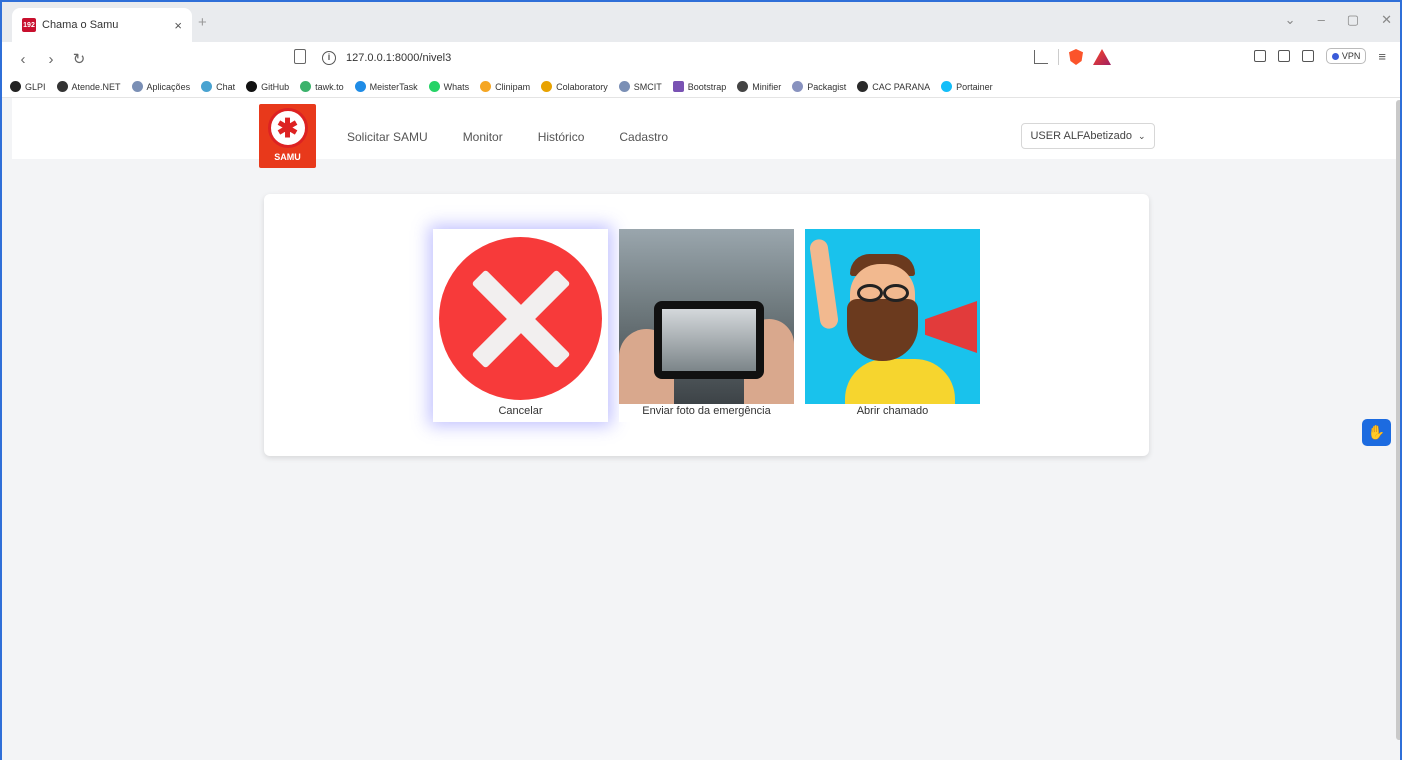 This screenshot has height=760, width=1402. What do you see at coordinates (62, 86) in the screenshot?
I see `atende-icon` at bounding box center [62, 86].